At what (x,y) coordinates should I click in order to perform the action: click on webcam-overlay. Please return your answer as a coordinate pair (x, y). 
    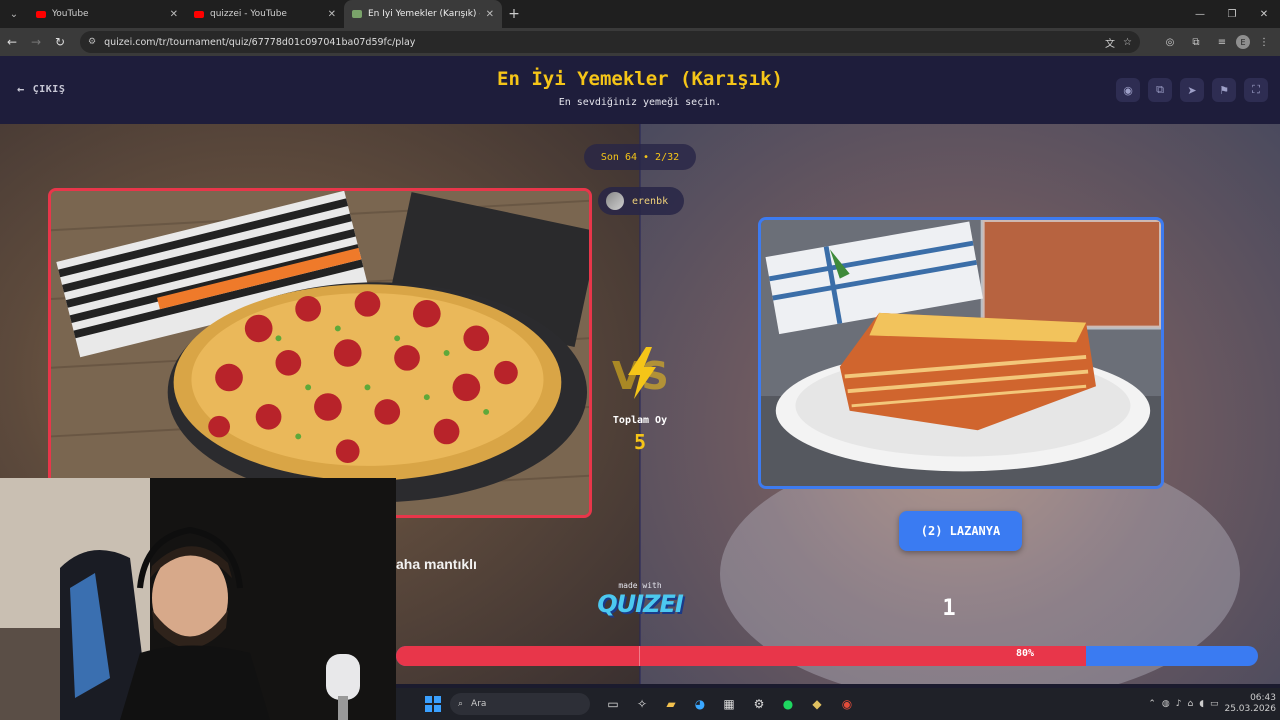
    Looking at the image, I should click on (198, 599).